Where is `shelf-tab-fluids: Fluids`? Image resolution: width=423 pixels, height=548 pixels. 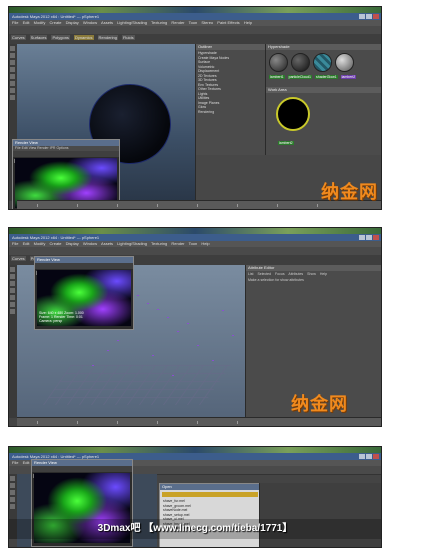 shelf-tab-fluids: Fluids is located at coordinates (128, 37).